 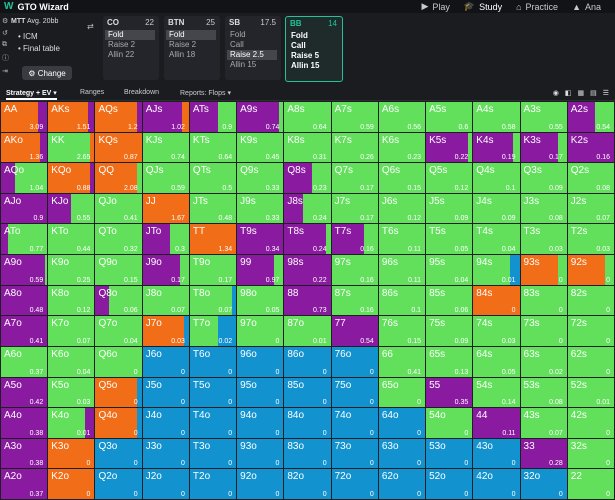 I want to click on hand-cell-82o: 82o 0, so click(x=308, y=484).